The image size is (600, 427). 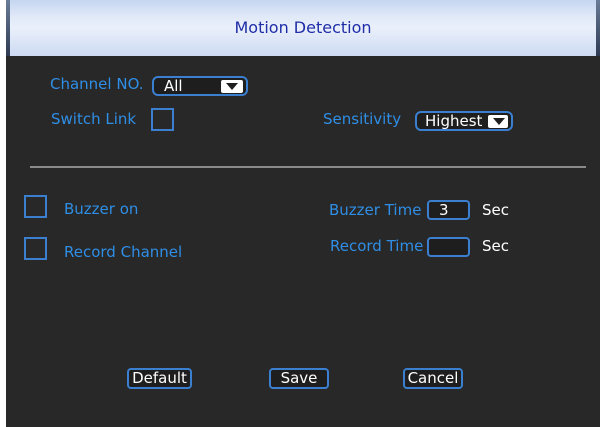 I want to click on sensitivity-select-value: Highest, so click(x=454, y=121).